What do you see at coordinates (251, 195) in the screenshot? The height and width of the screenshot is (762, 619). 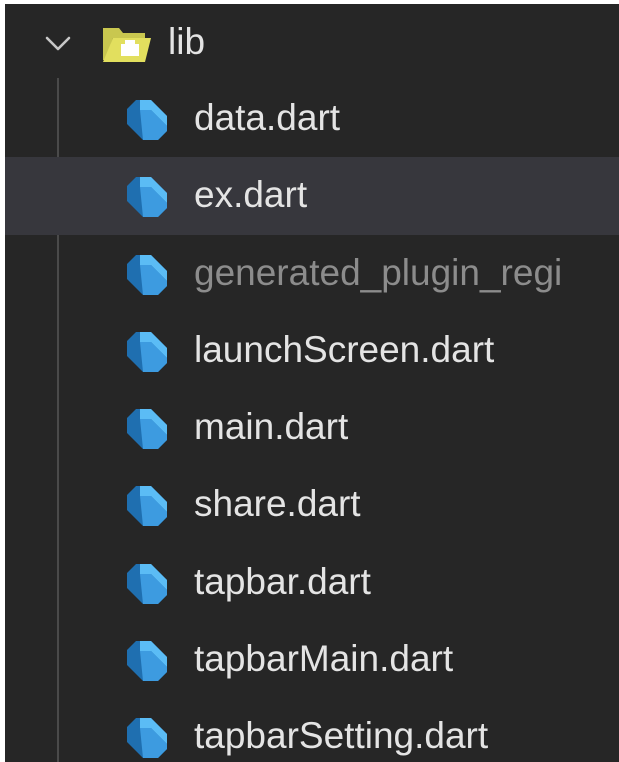 I see `file-name: ex.dart` at bounding box center [251, 195].